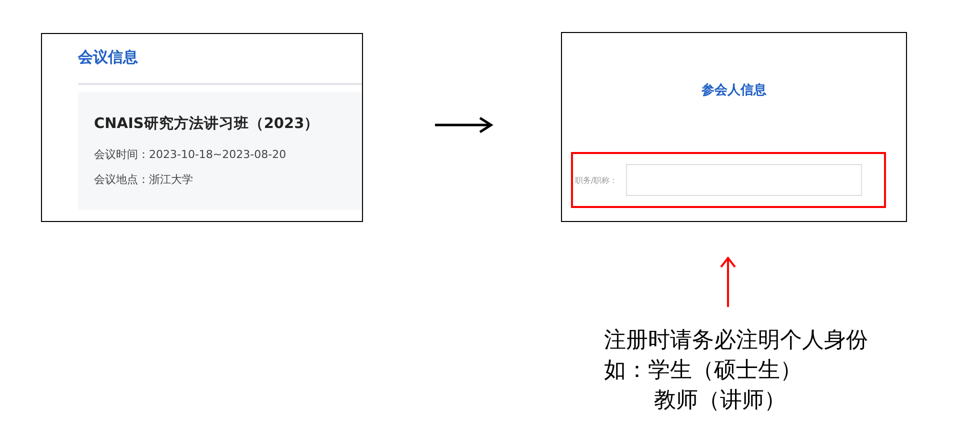 This screenshot has height=444, width=960. I want to click on note-text: 注册时请务必注明个人身份, so click(736, 341).